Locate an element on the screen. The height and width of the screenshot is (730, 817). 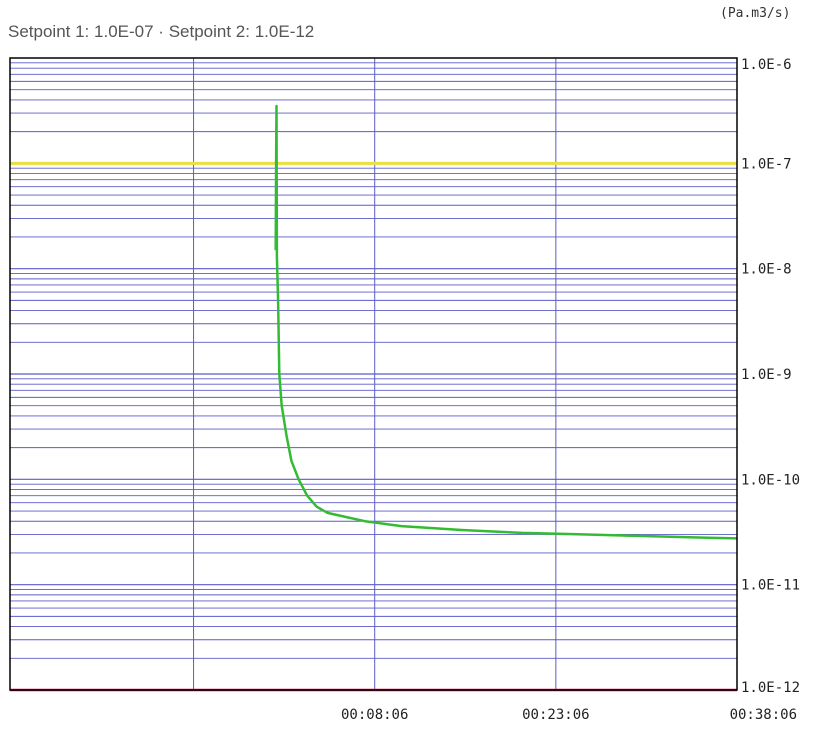
x-tick-labels: 00:08:06 00:23:06 00:38:06 is located at coordinates (569, 715).